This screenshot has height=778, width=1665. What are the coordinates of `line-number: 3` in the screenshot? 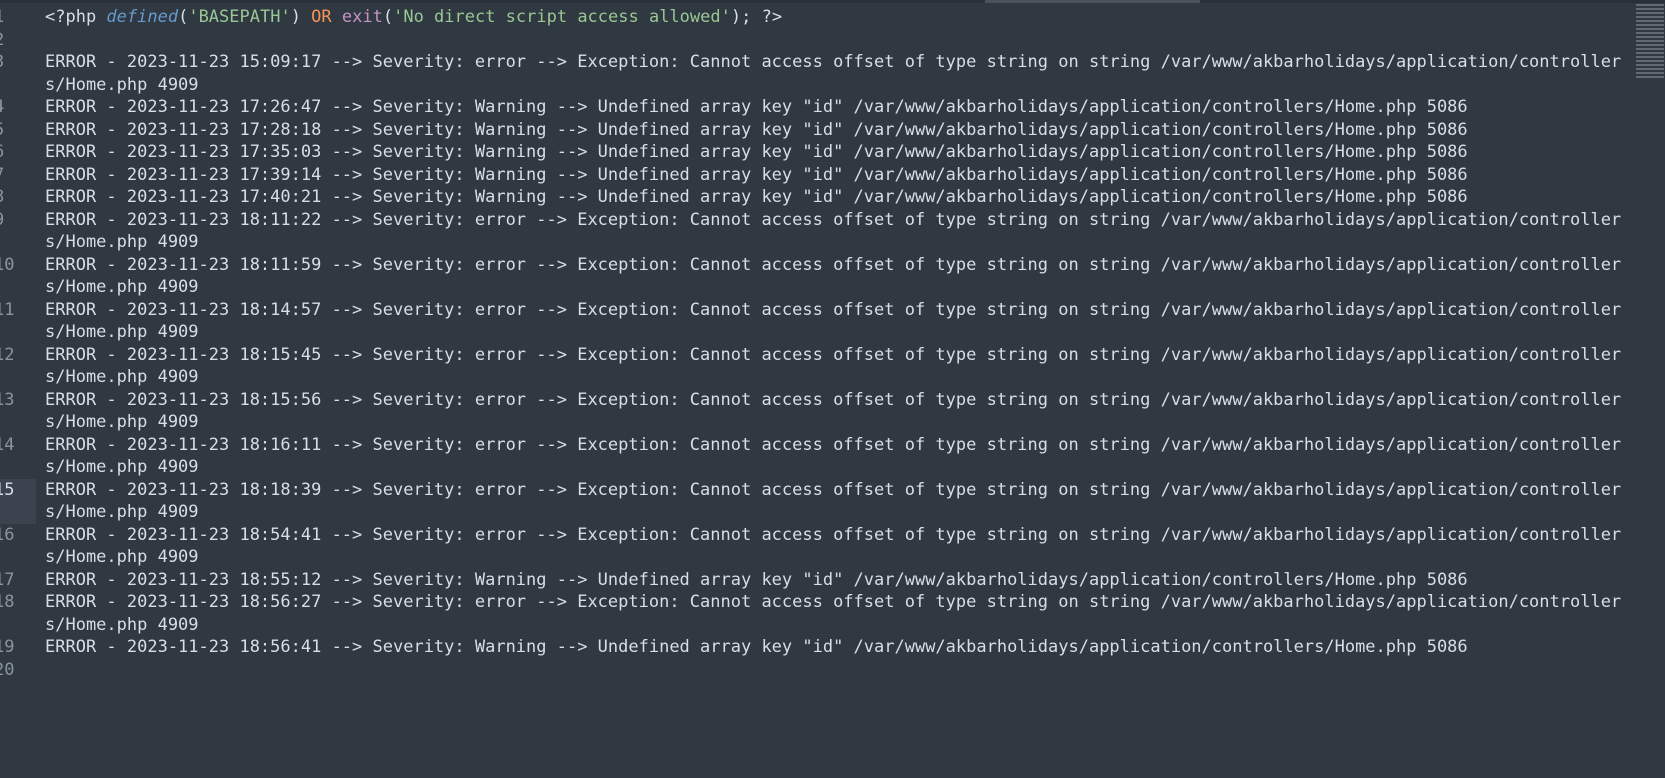 It's located at (18, 73).